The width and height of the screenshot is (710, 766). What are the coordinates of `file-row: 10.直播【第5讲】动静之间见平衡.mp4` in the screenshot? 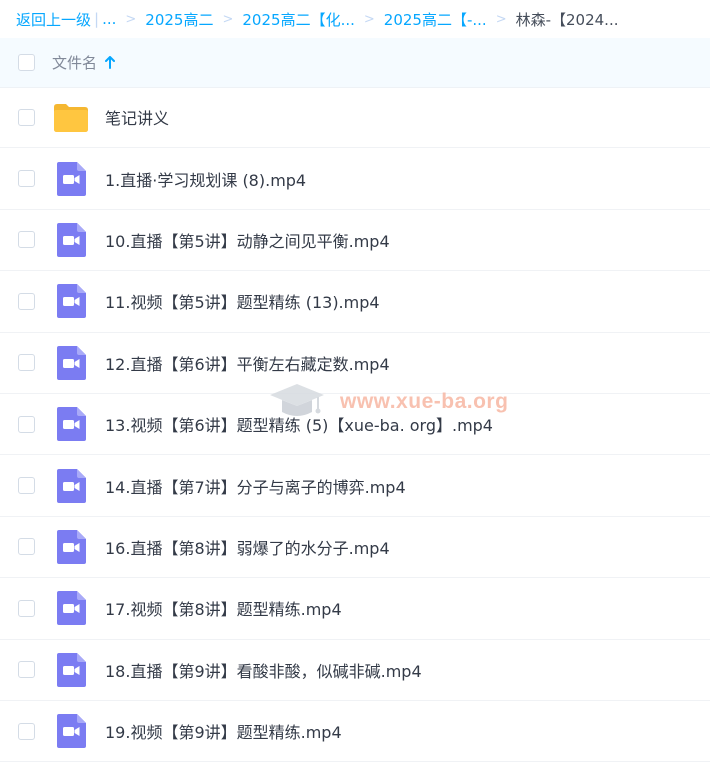 It's located at (355, 241).